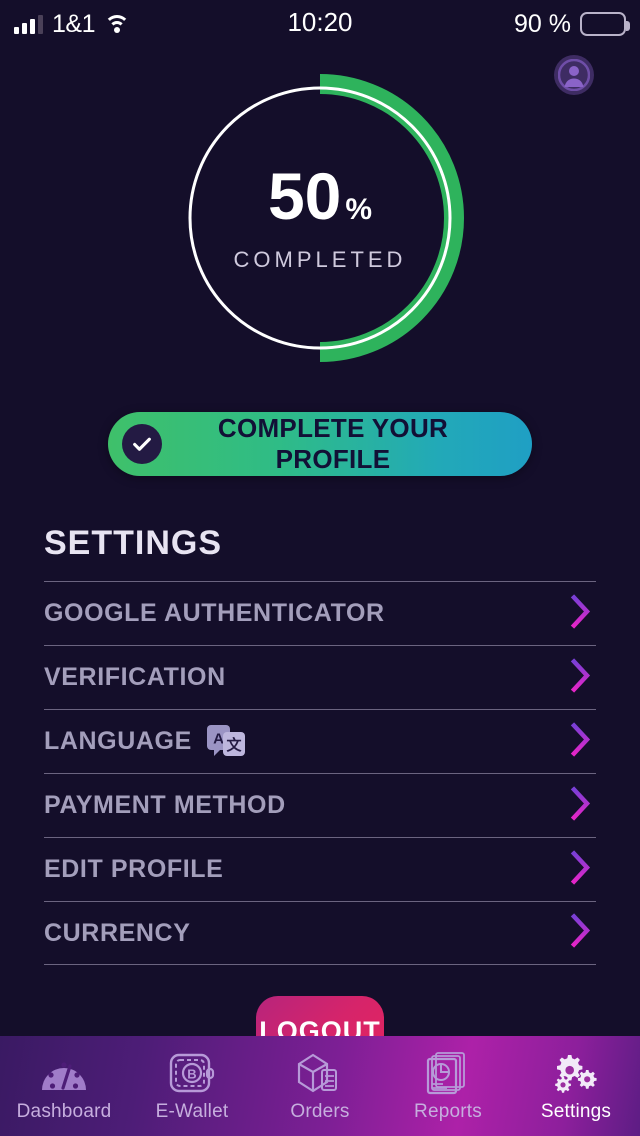  What do you see at coordinates (64, 1111) in the screenshot?
I see `nav-item-label: Dashboard` at bounding box center [64, 1111].